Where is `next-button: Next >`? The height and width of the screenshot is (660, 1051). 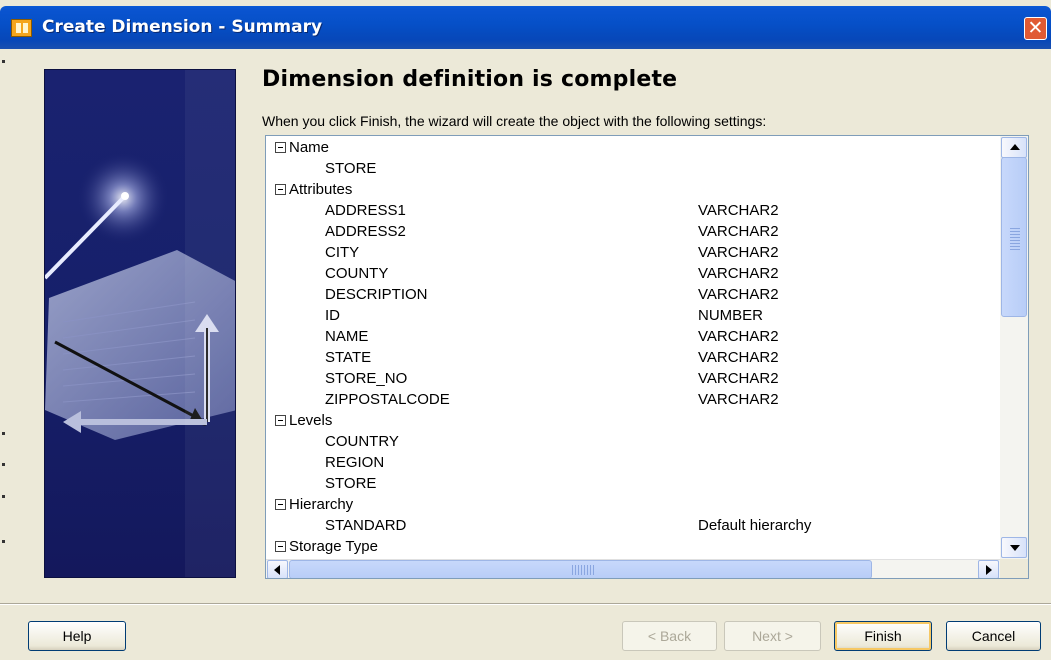
next-button: Next > is located at coordinates (772, 636).